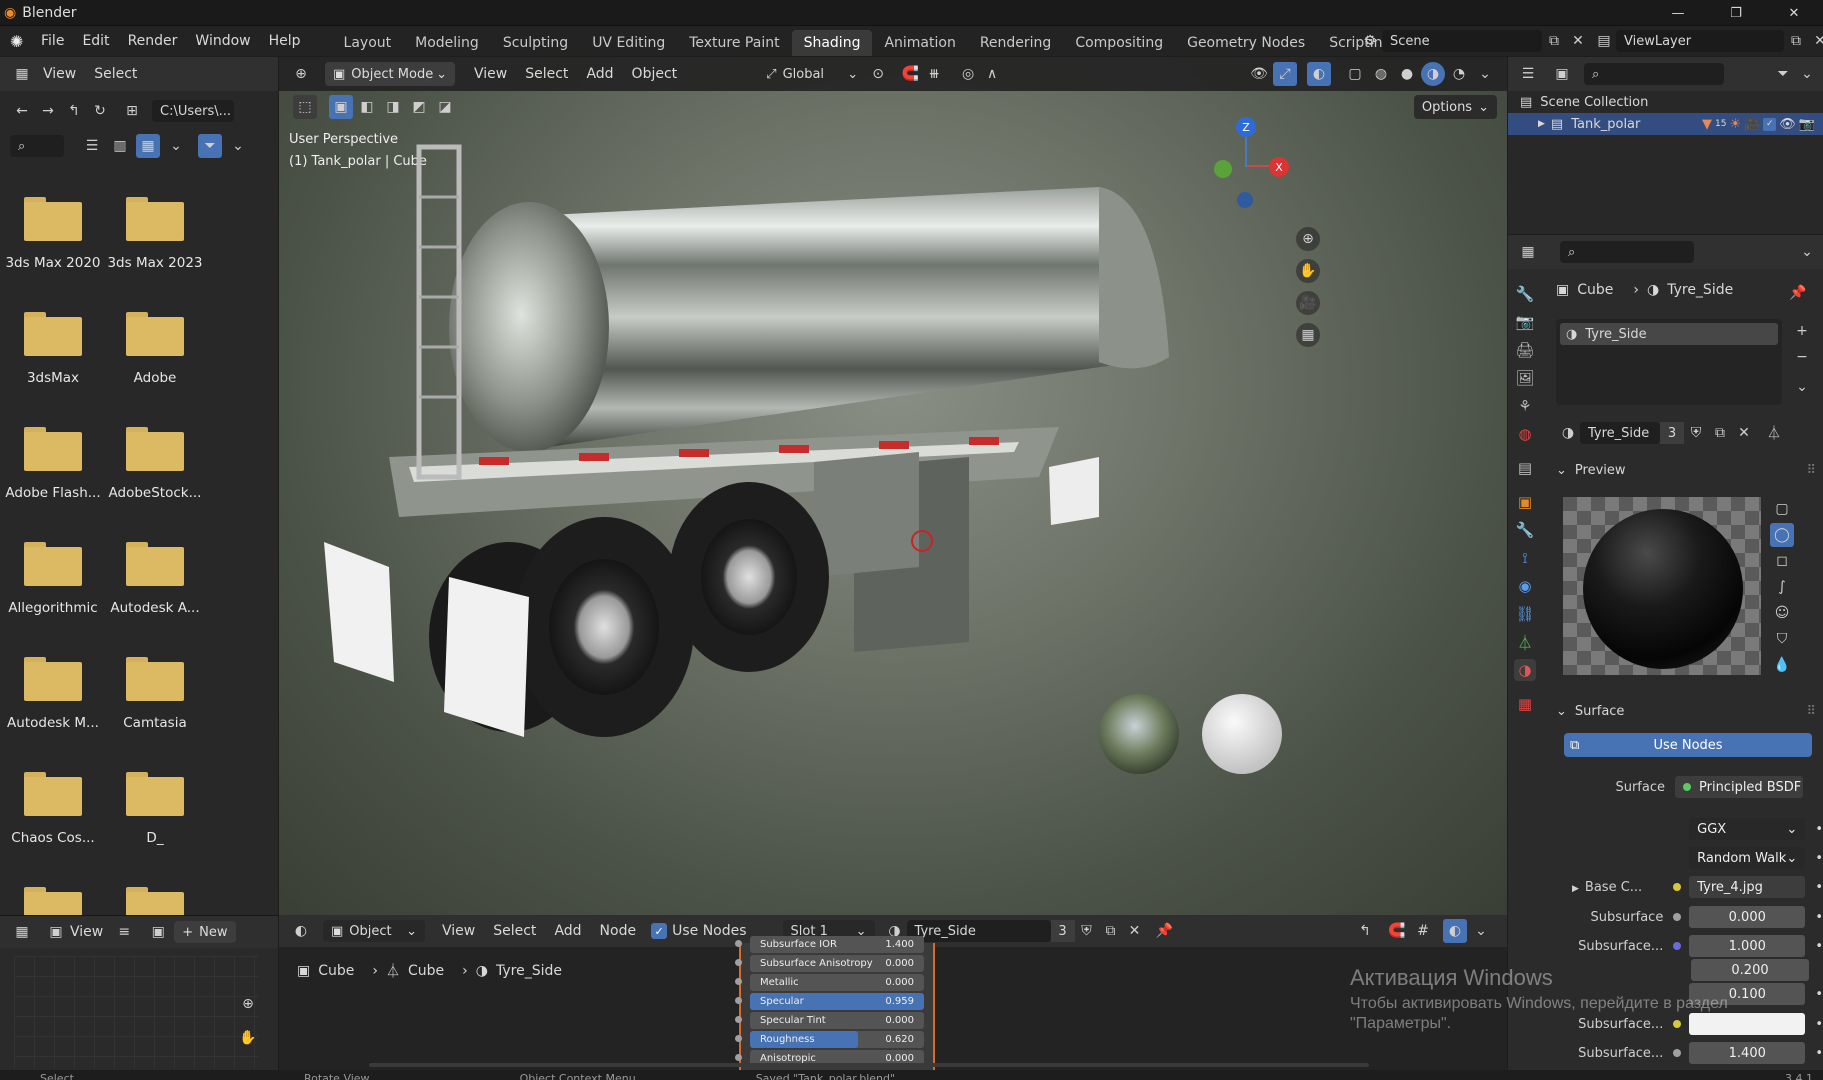  Describe the element at coordinates (1554, 41) in the screenshot. I see `new-scene-icon: ⧉` at that location.